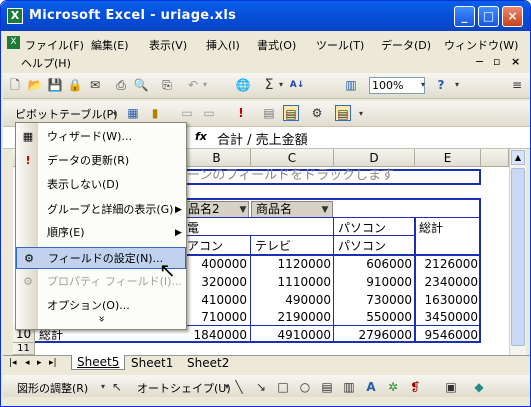 Image resolution: width=531 pixels, height=407 pixels. I want to click on menu-format: 書式(O), so click(276, 45).